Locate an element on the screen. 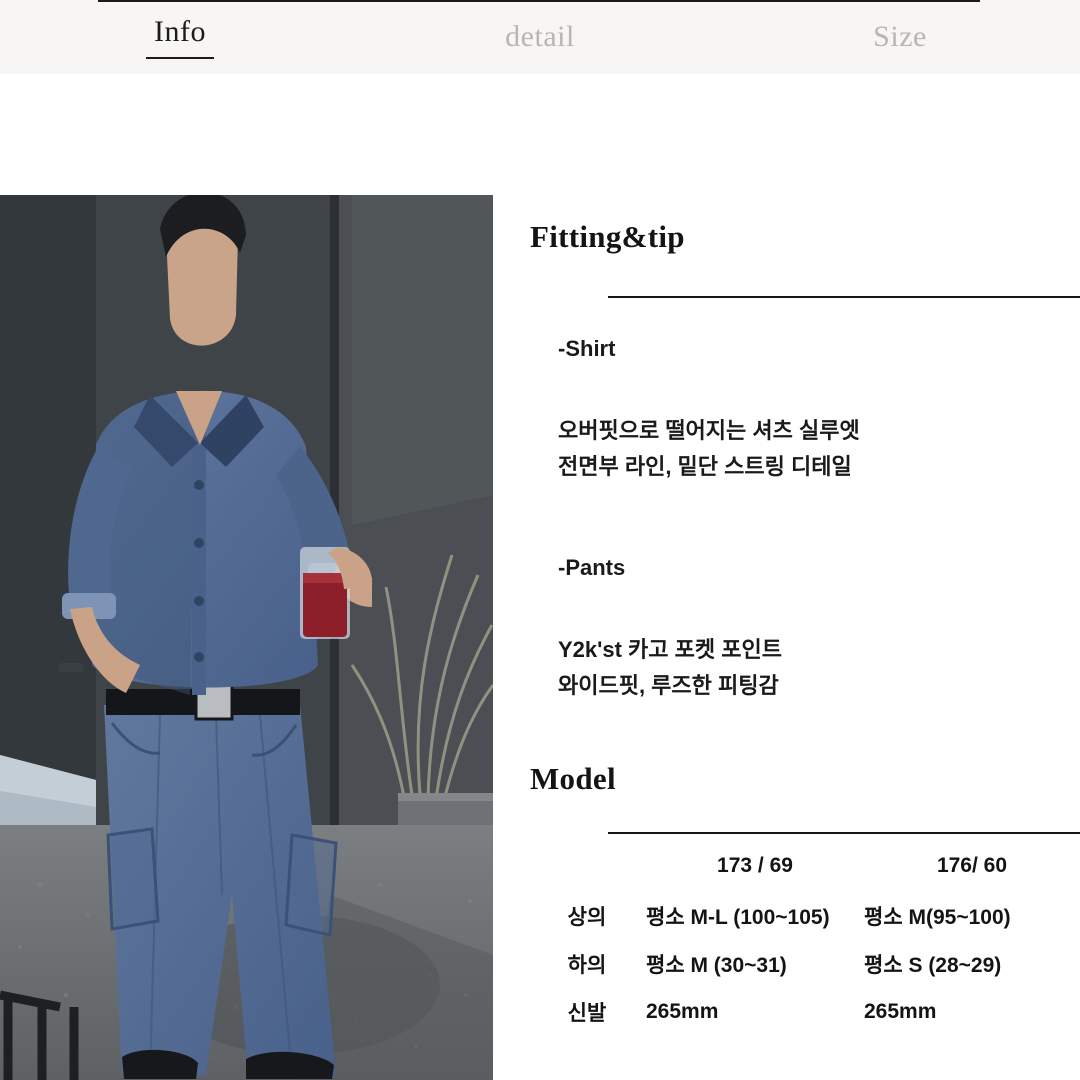  row-bottom-model-b: 평소 S (28~29) is located at coordinates (933, 965).